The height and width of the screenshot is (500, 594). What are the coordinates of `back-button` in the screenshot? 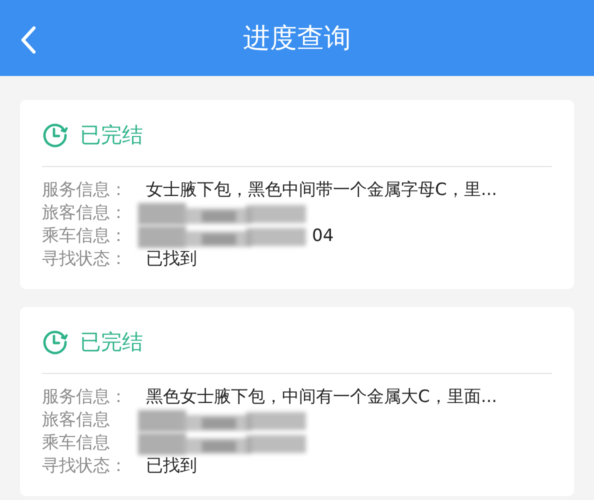 It's located at (29, 40).